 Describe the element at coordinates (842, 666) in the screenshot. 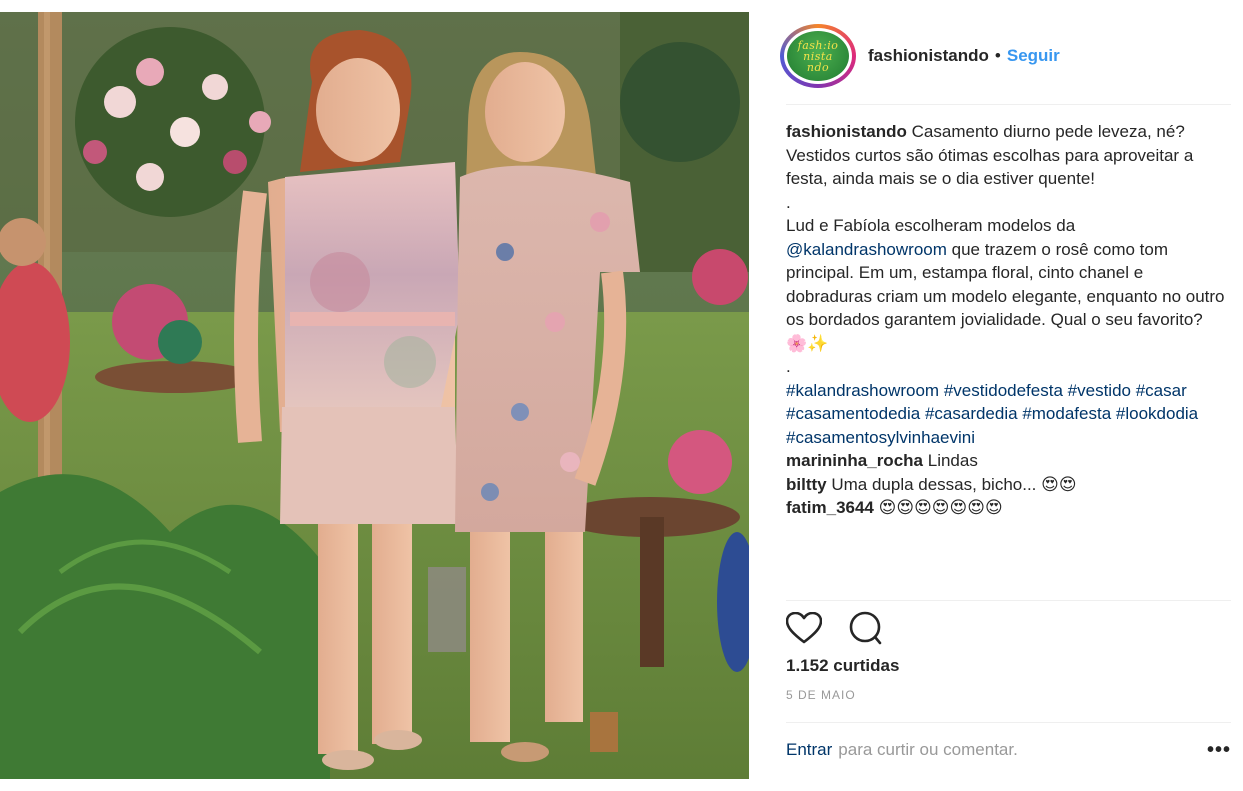

I see `likes-count: 1.152 curtidas` at that location.